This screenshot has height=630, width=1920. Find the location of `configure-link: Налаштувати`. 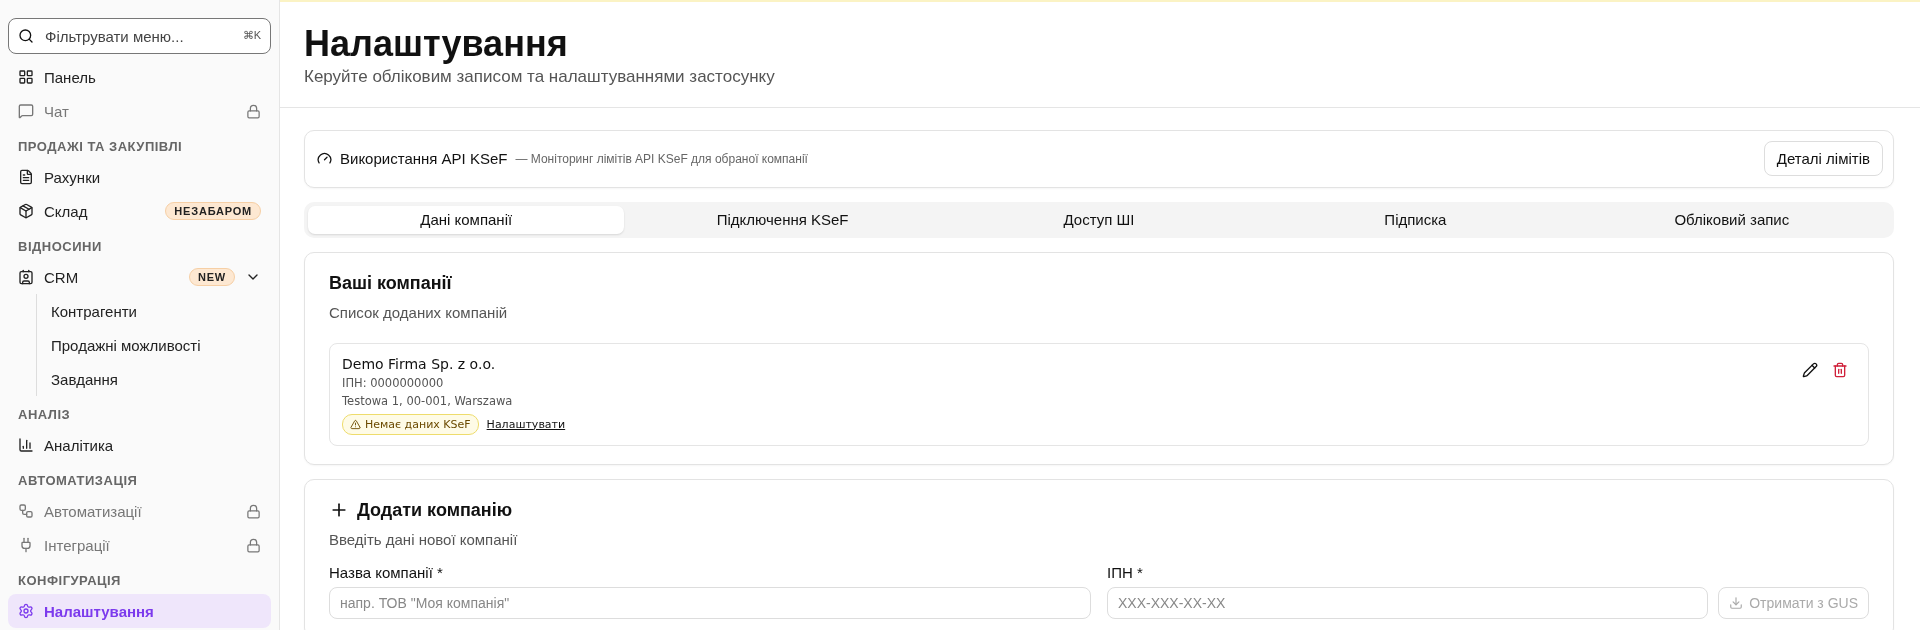

configure-link: Налаштувати is located at coordinates (526, 424).